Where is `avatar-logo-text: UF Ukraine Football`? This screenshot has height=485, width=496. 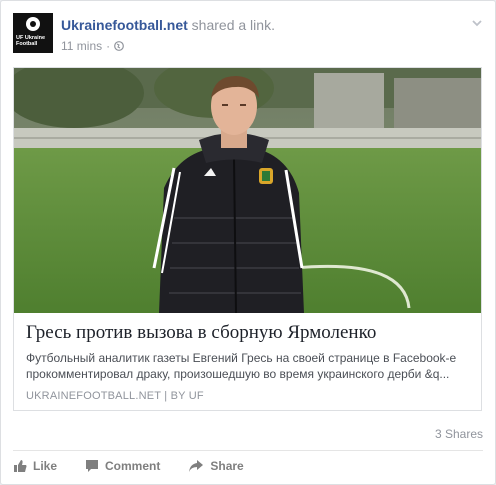
avatar-logo-text: UF Ukraine Football is located at coordinates (31, 41).